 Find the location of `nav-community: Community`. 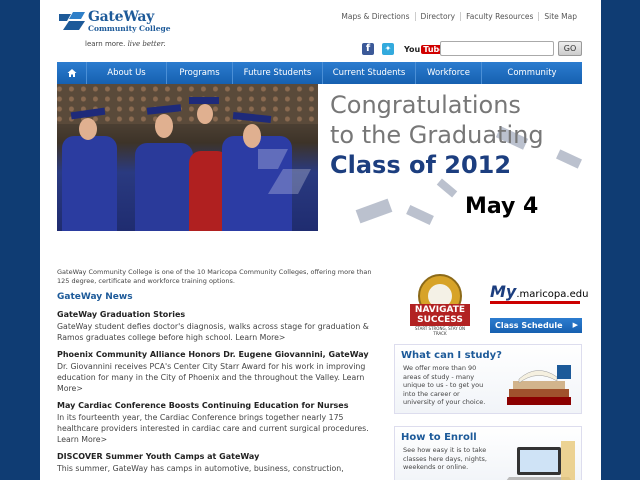

nav-community: Community is located at coordinates (532, 73).